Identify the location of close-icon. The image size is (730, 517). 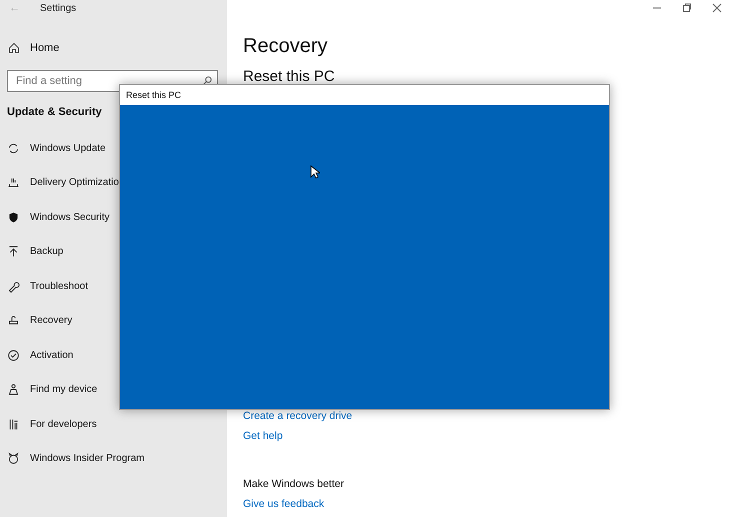
(717, 8).